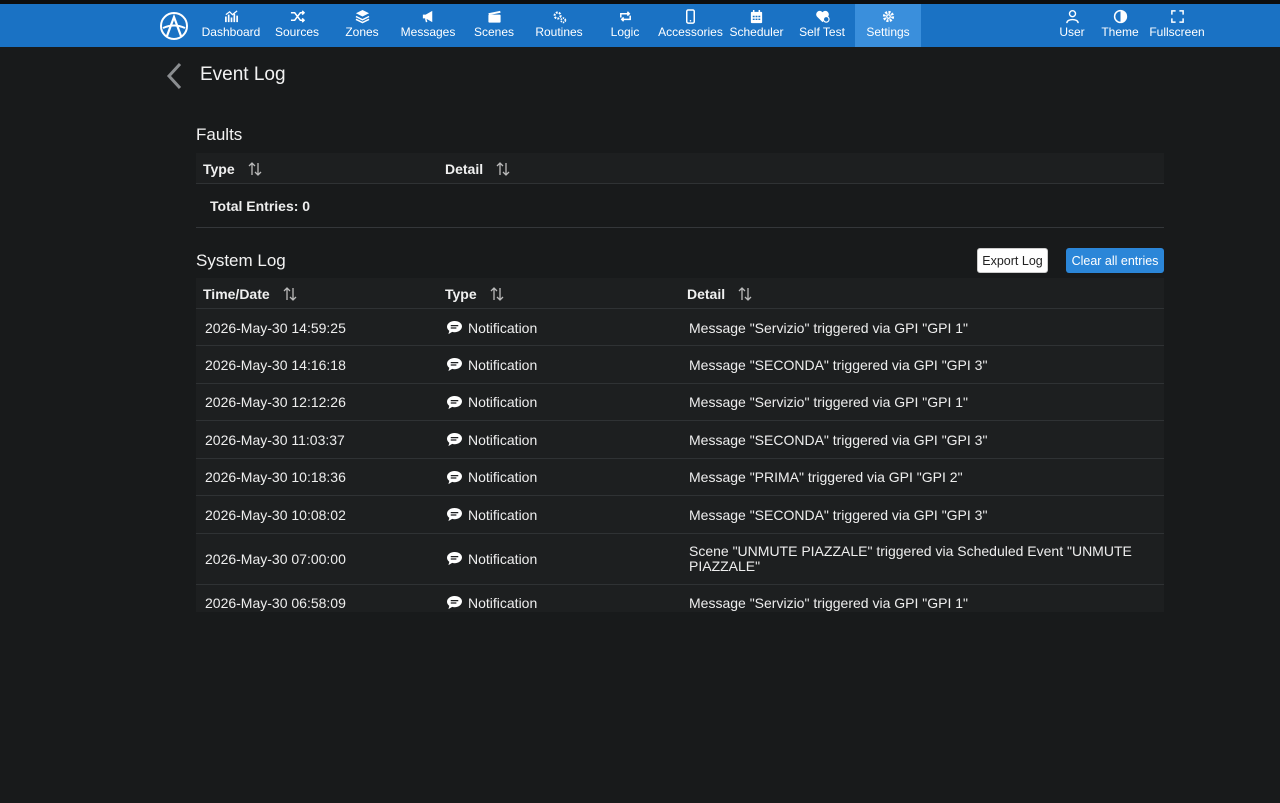  What do you see at coordinates (756, 15) in the screenshot?
I see `calendar-icon` at bounding box center [756, 15].